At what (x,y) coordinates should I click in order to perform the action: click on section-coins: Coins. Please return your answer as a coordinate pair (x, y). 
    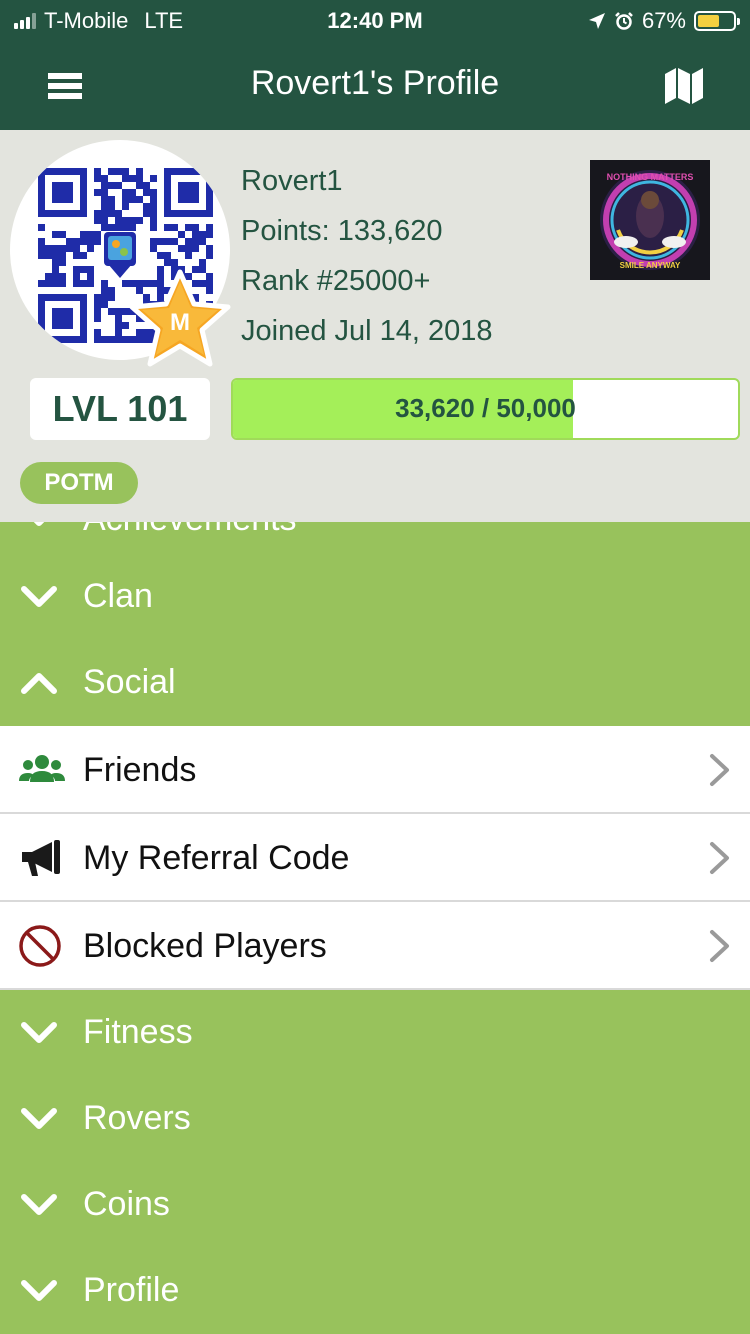
    Looking at the image, I should click on (375, 1205).